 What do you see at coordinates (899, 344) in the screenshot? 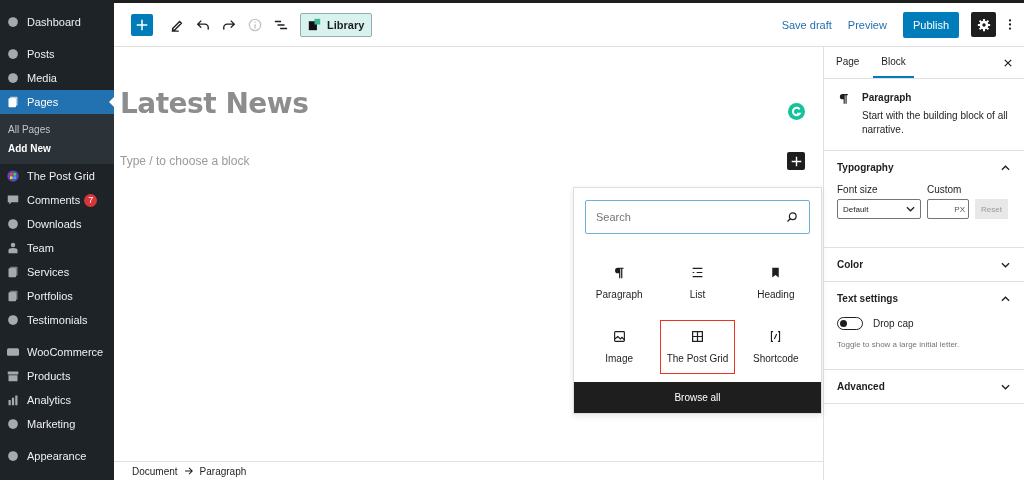
I see `help-text: Toggle to show a large initial letter.` at bounding box center [899, 344].